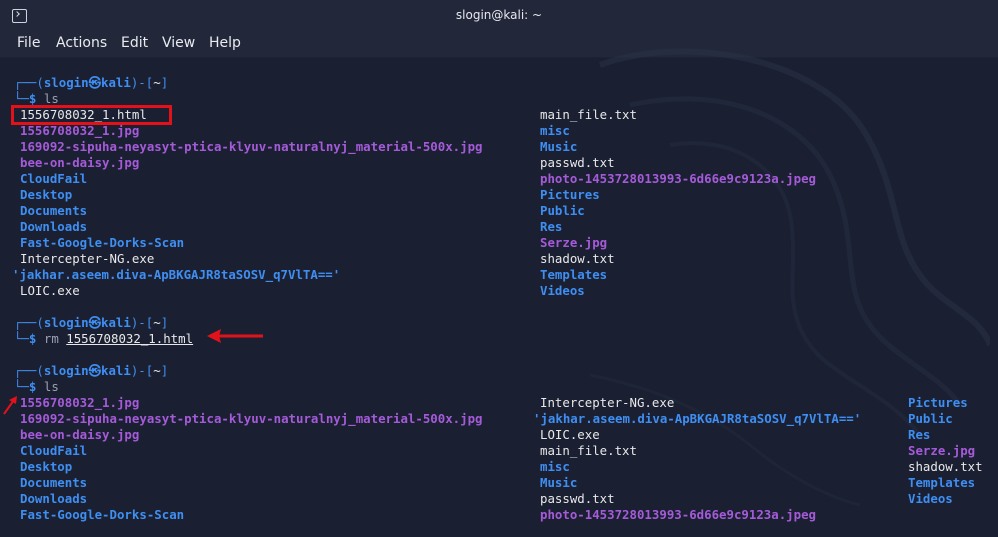 This screenshot has width=998, height=537. I want to click on prompt-line-2: ┌──(slogin㉿kali)-[~], so click(91, 322).